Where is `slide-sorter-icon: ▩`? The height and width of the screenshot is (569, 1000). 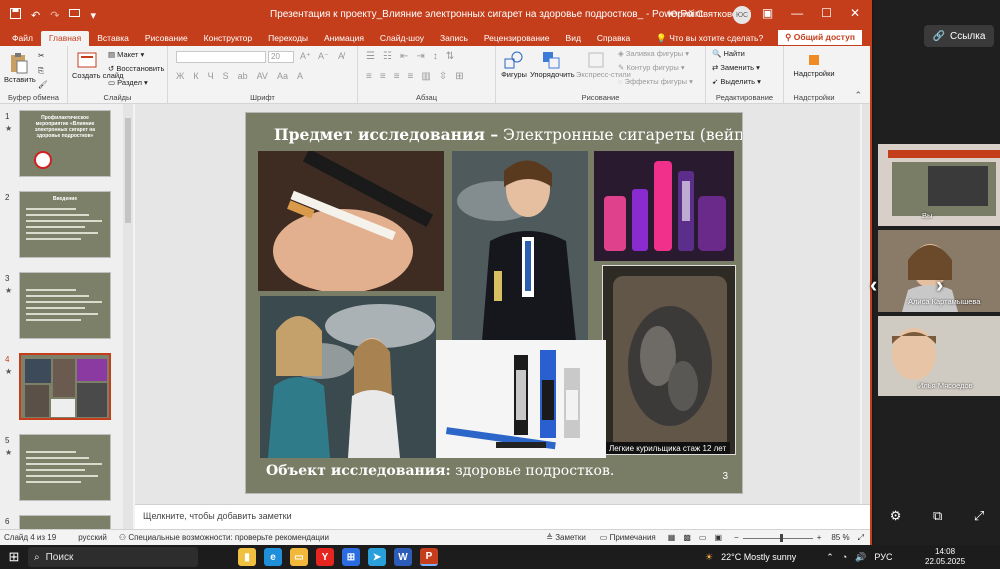
slide-sorter-icon: ▩ is located at coordinates (687, 537).